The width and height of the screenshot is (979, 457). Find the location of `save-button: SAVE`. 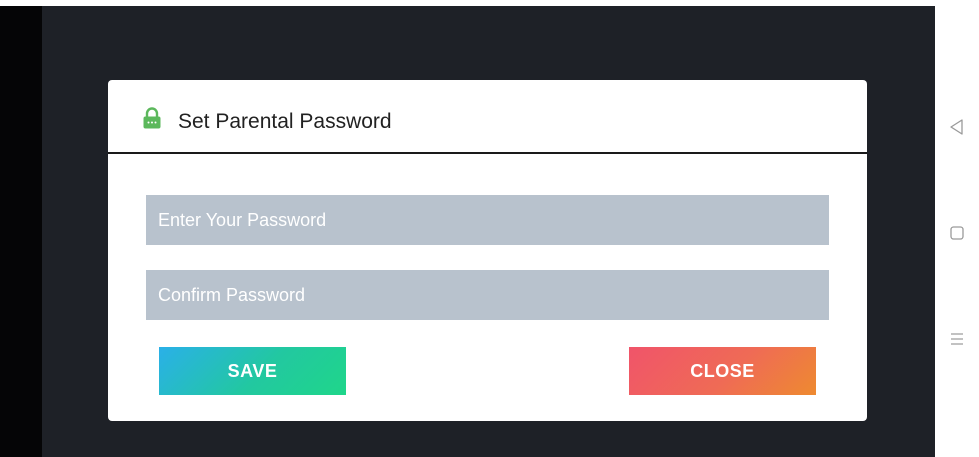

save-button: SAVE is located at coordinates (252, 371).